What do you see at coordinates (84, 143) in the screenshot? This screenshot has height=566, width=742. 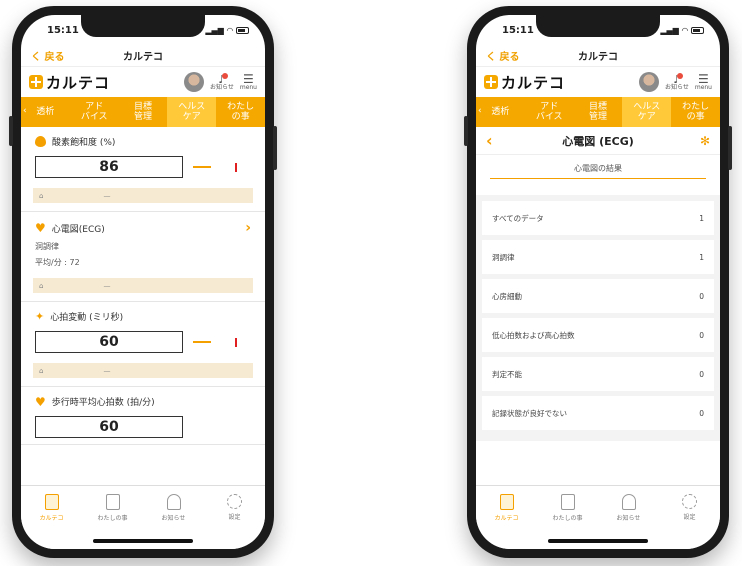 I see `card-title: 酸素飽和度 (%)` at bounding box center [84, 143].